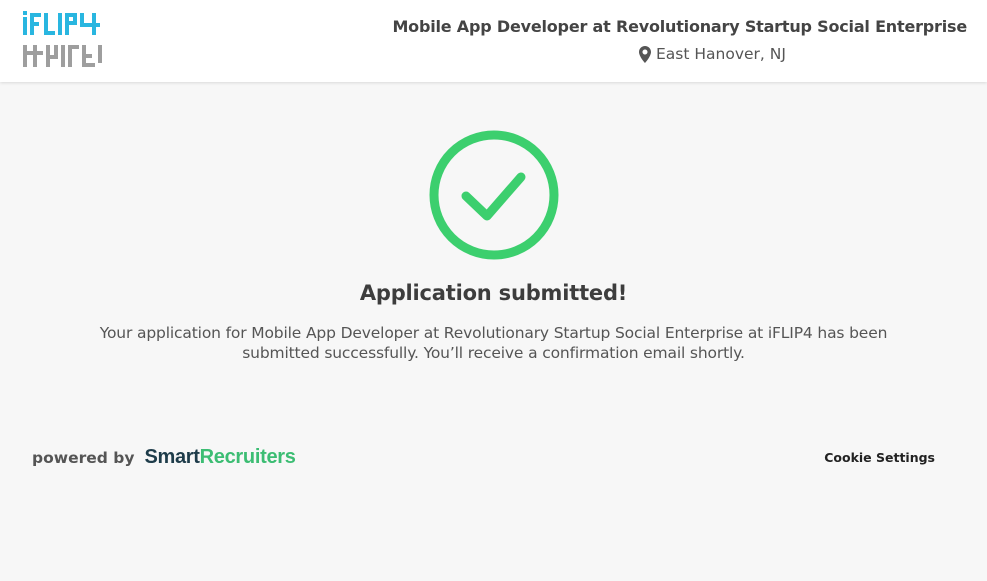  Describe the element at coordinates (83, 458) in the screenshot. I see `powered-by-label: powered by` at that location.